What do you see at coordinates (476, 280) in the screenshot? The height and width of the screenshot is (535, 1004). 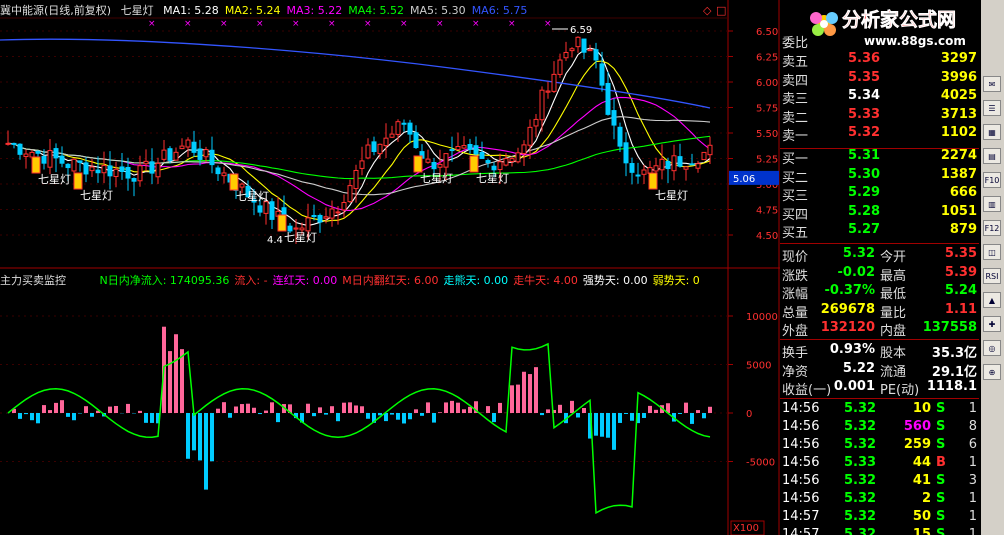 I see `indicator-legend-item: 走熊天: 0.00` at bounding box center [476, 280].